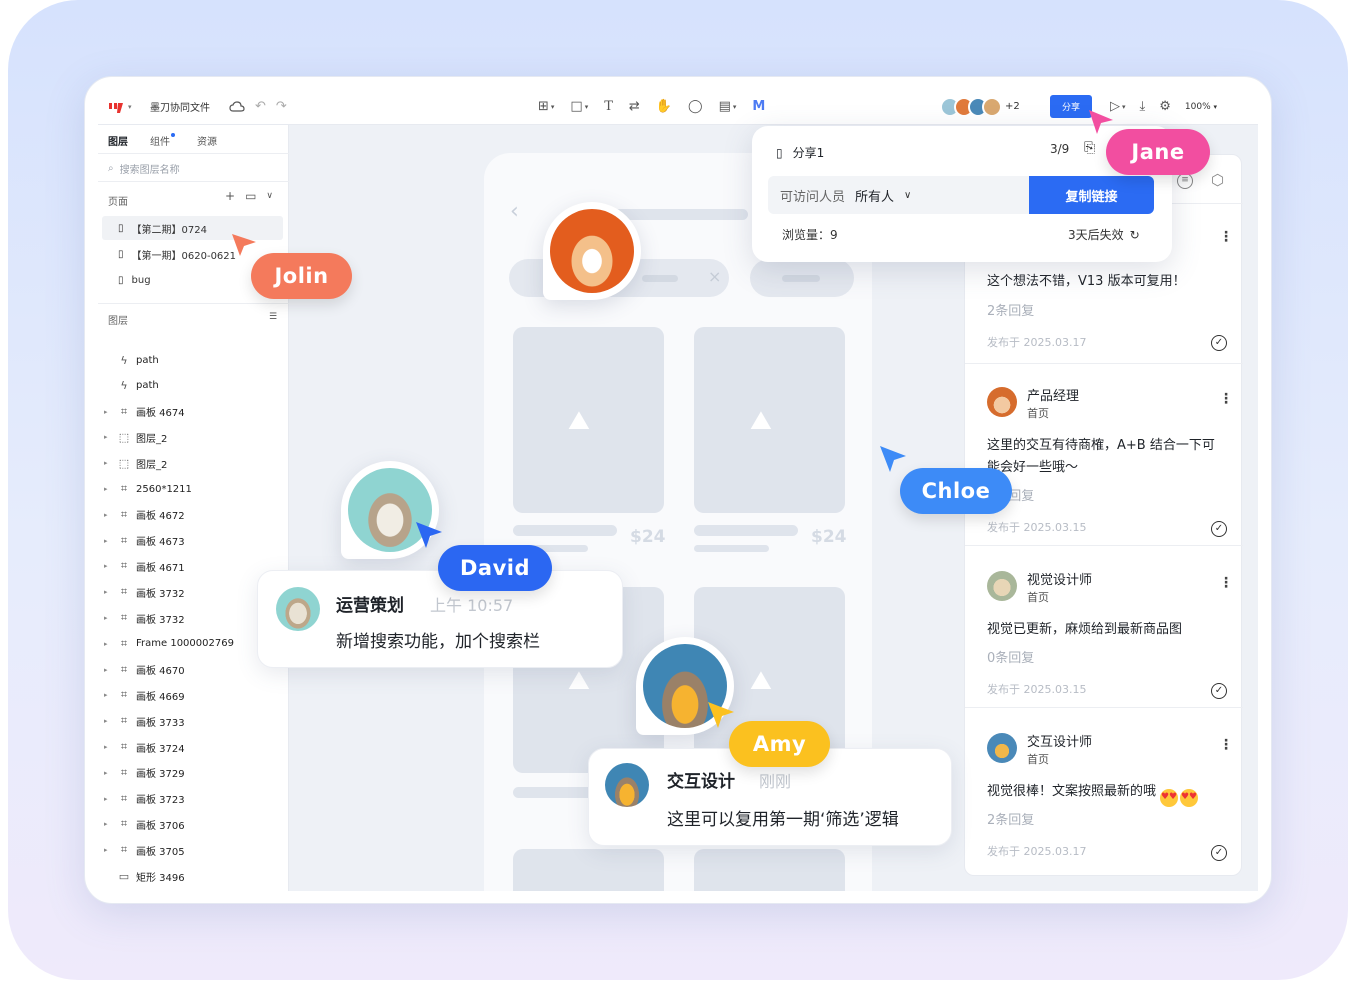  What do you see at coordinates (1169, 798) in the screenshot?
I see `heart-eyes-emoji-icon: ♥♥` at bounding box center [1169, 798].